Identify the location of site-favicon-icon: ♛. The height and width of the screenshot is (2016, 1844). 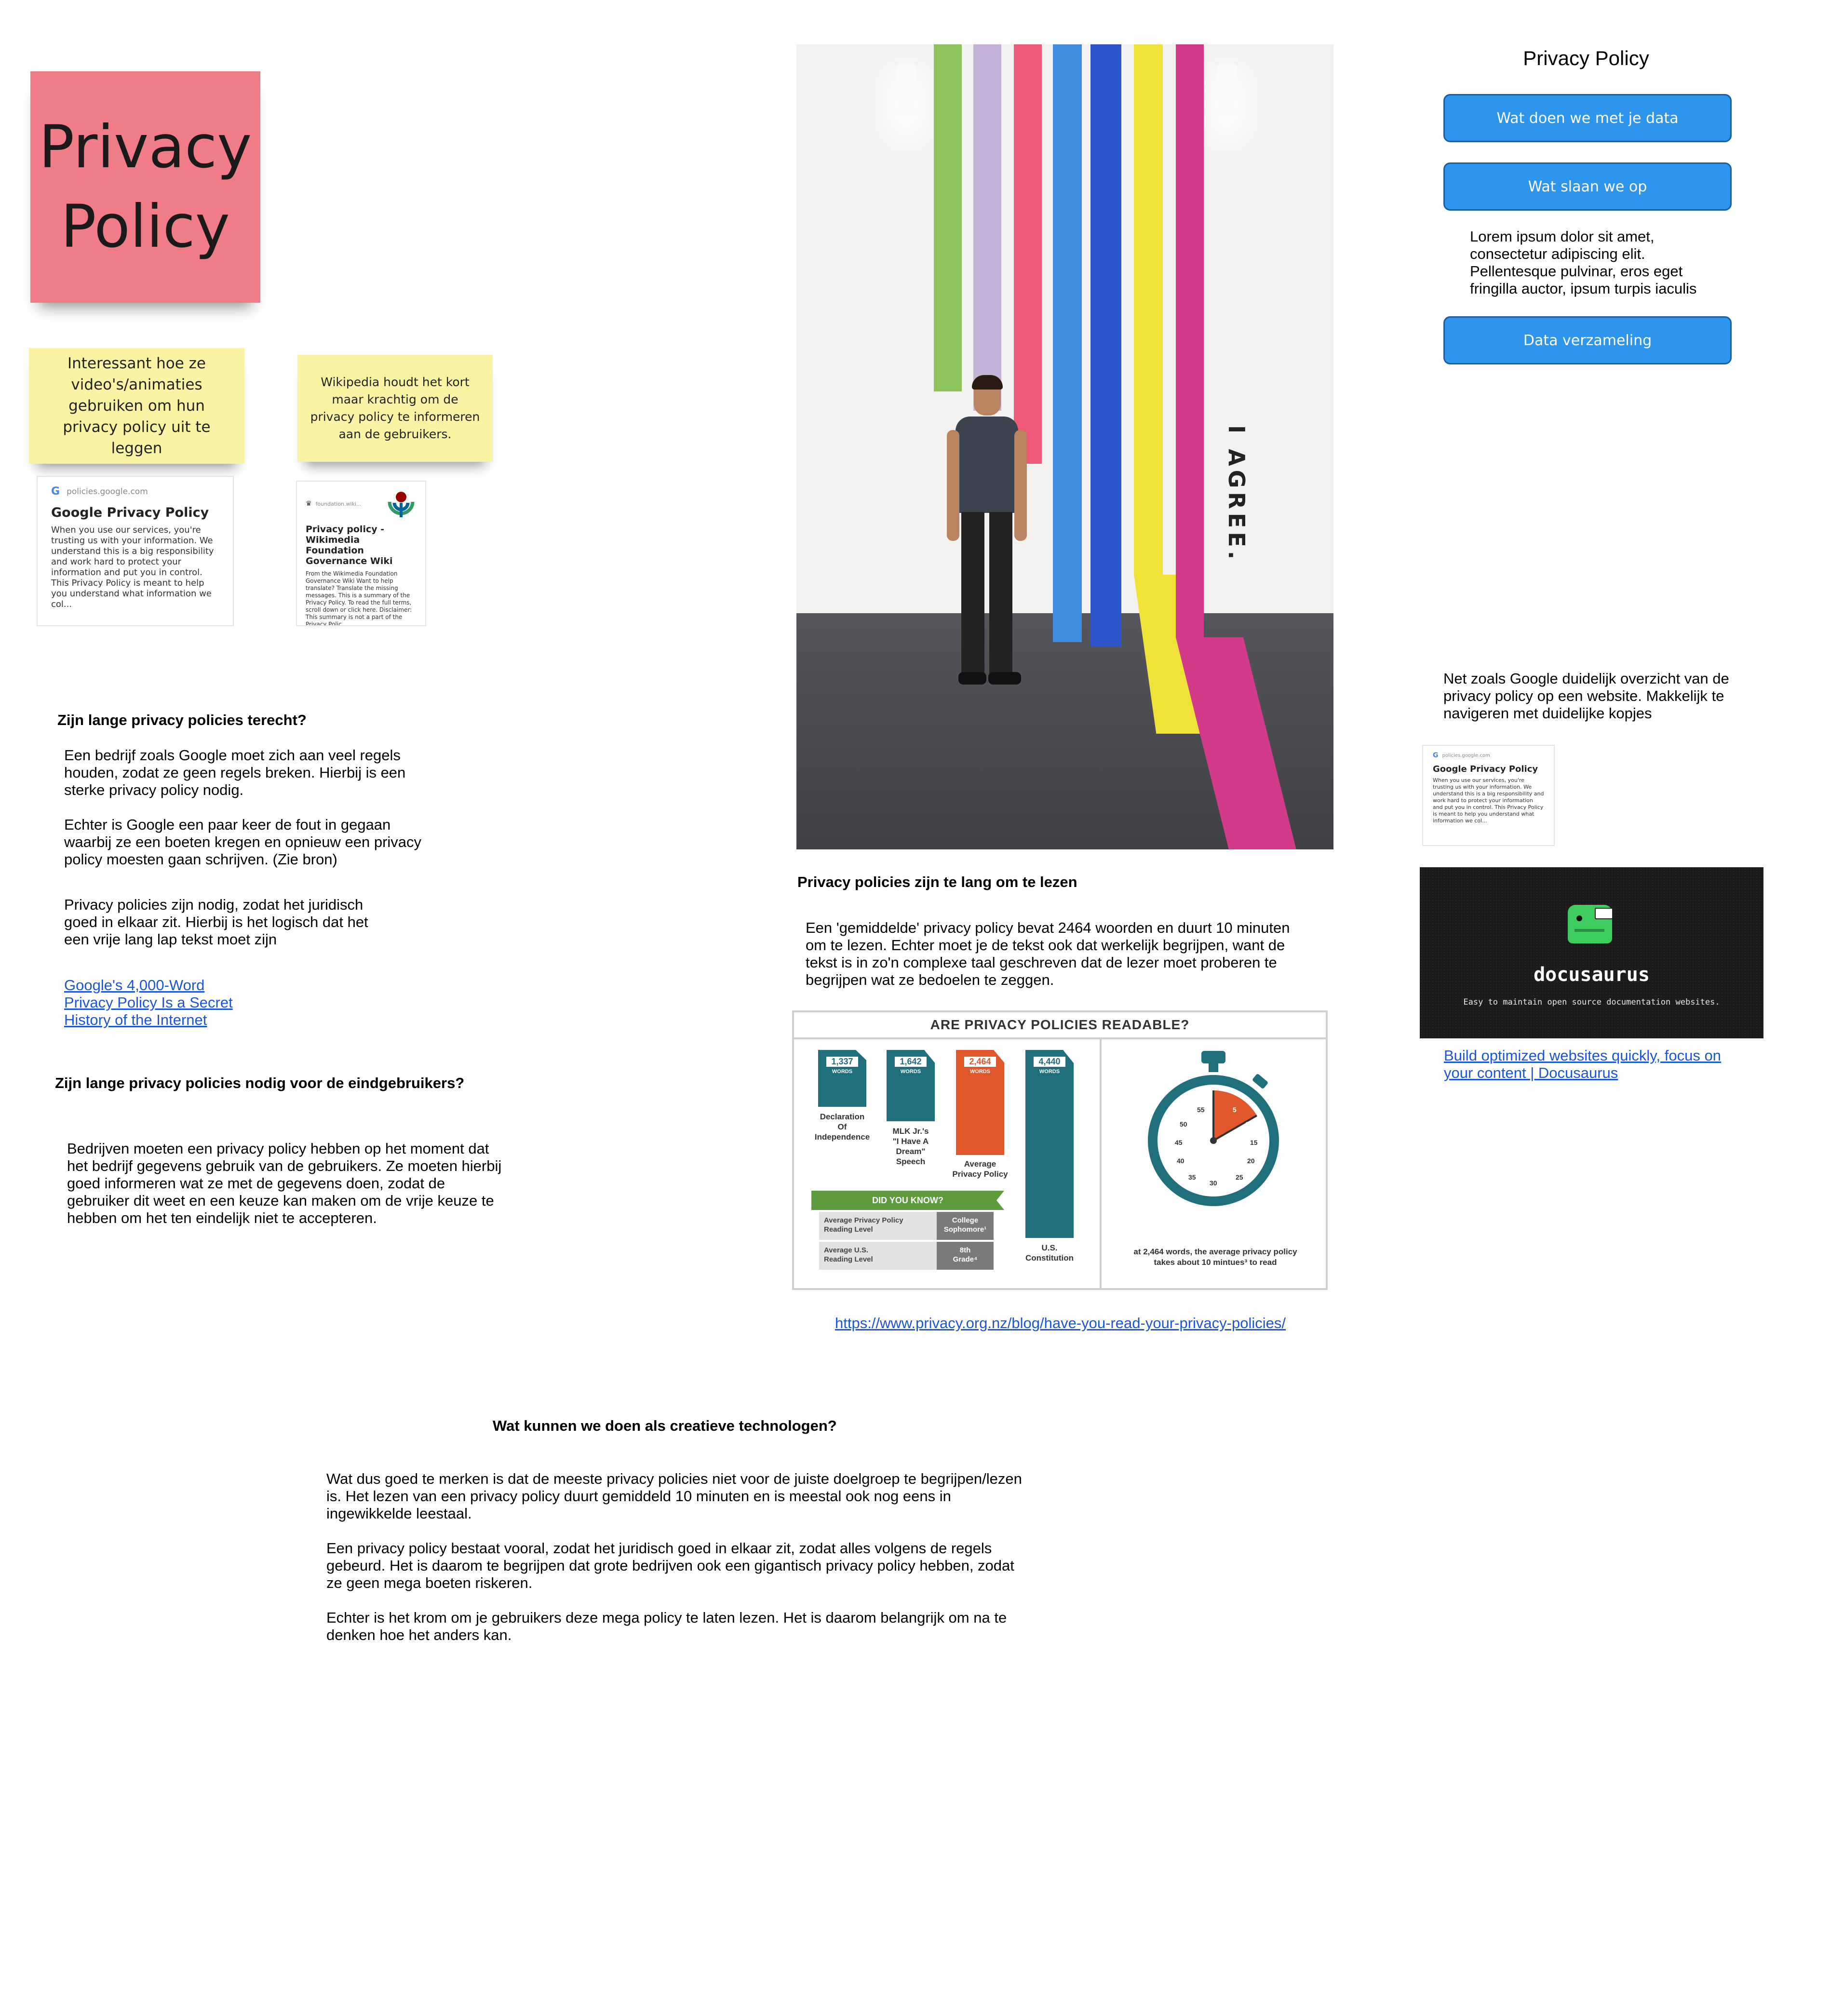
(309, 504).